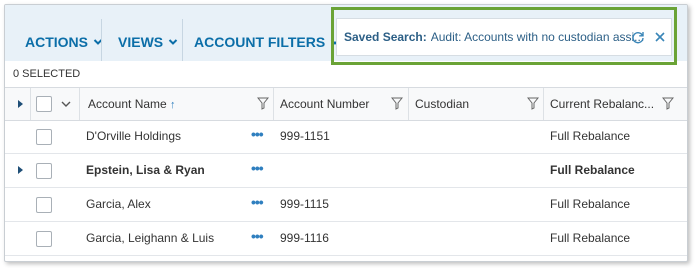  What do you see at coordinates (346, 205) in the screenshot?
I see `table-row: Garcia, Alex ••• 999-1115 Full Rebalance` at bounding box center [346, 205].